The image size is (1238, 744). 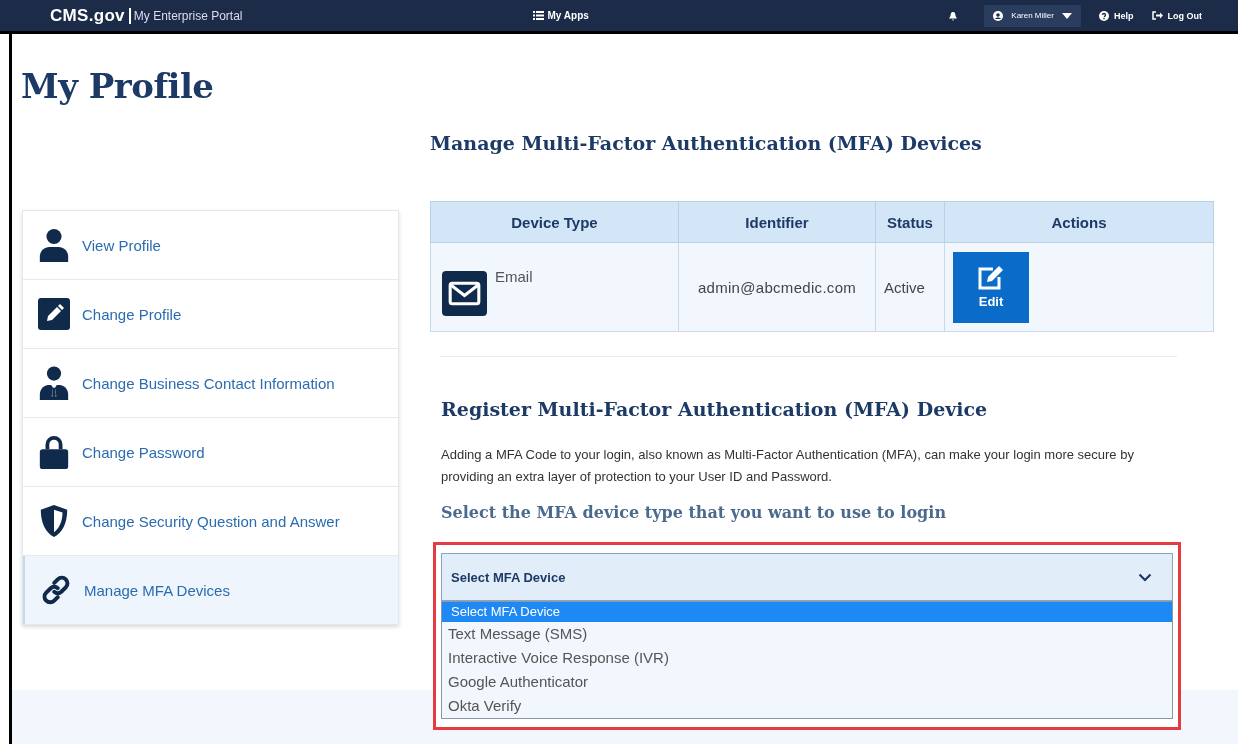 I want to click on column-header: Status, so click(x=910, y=222).